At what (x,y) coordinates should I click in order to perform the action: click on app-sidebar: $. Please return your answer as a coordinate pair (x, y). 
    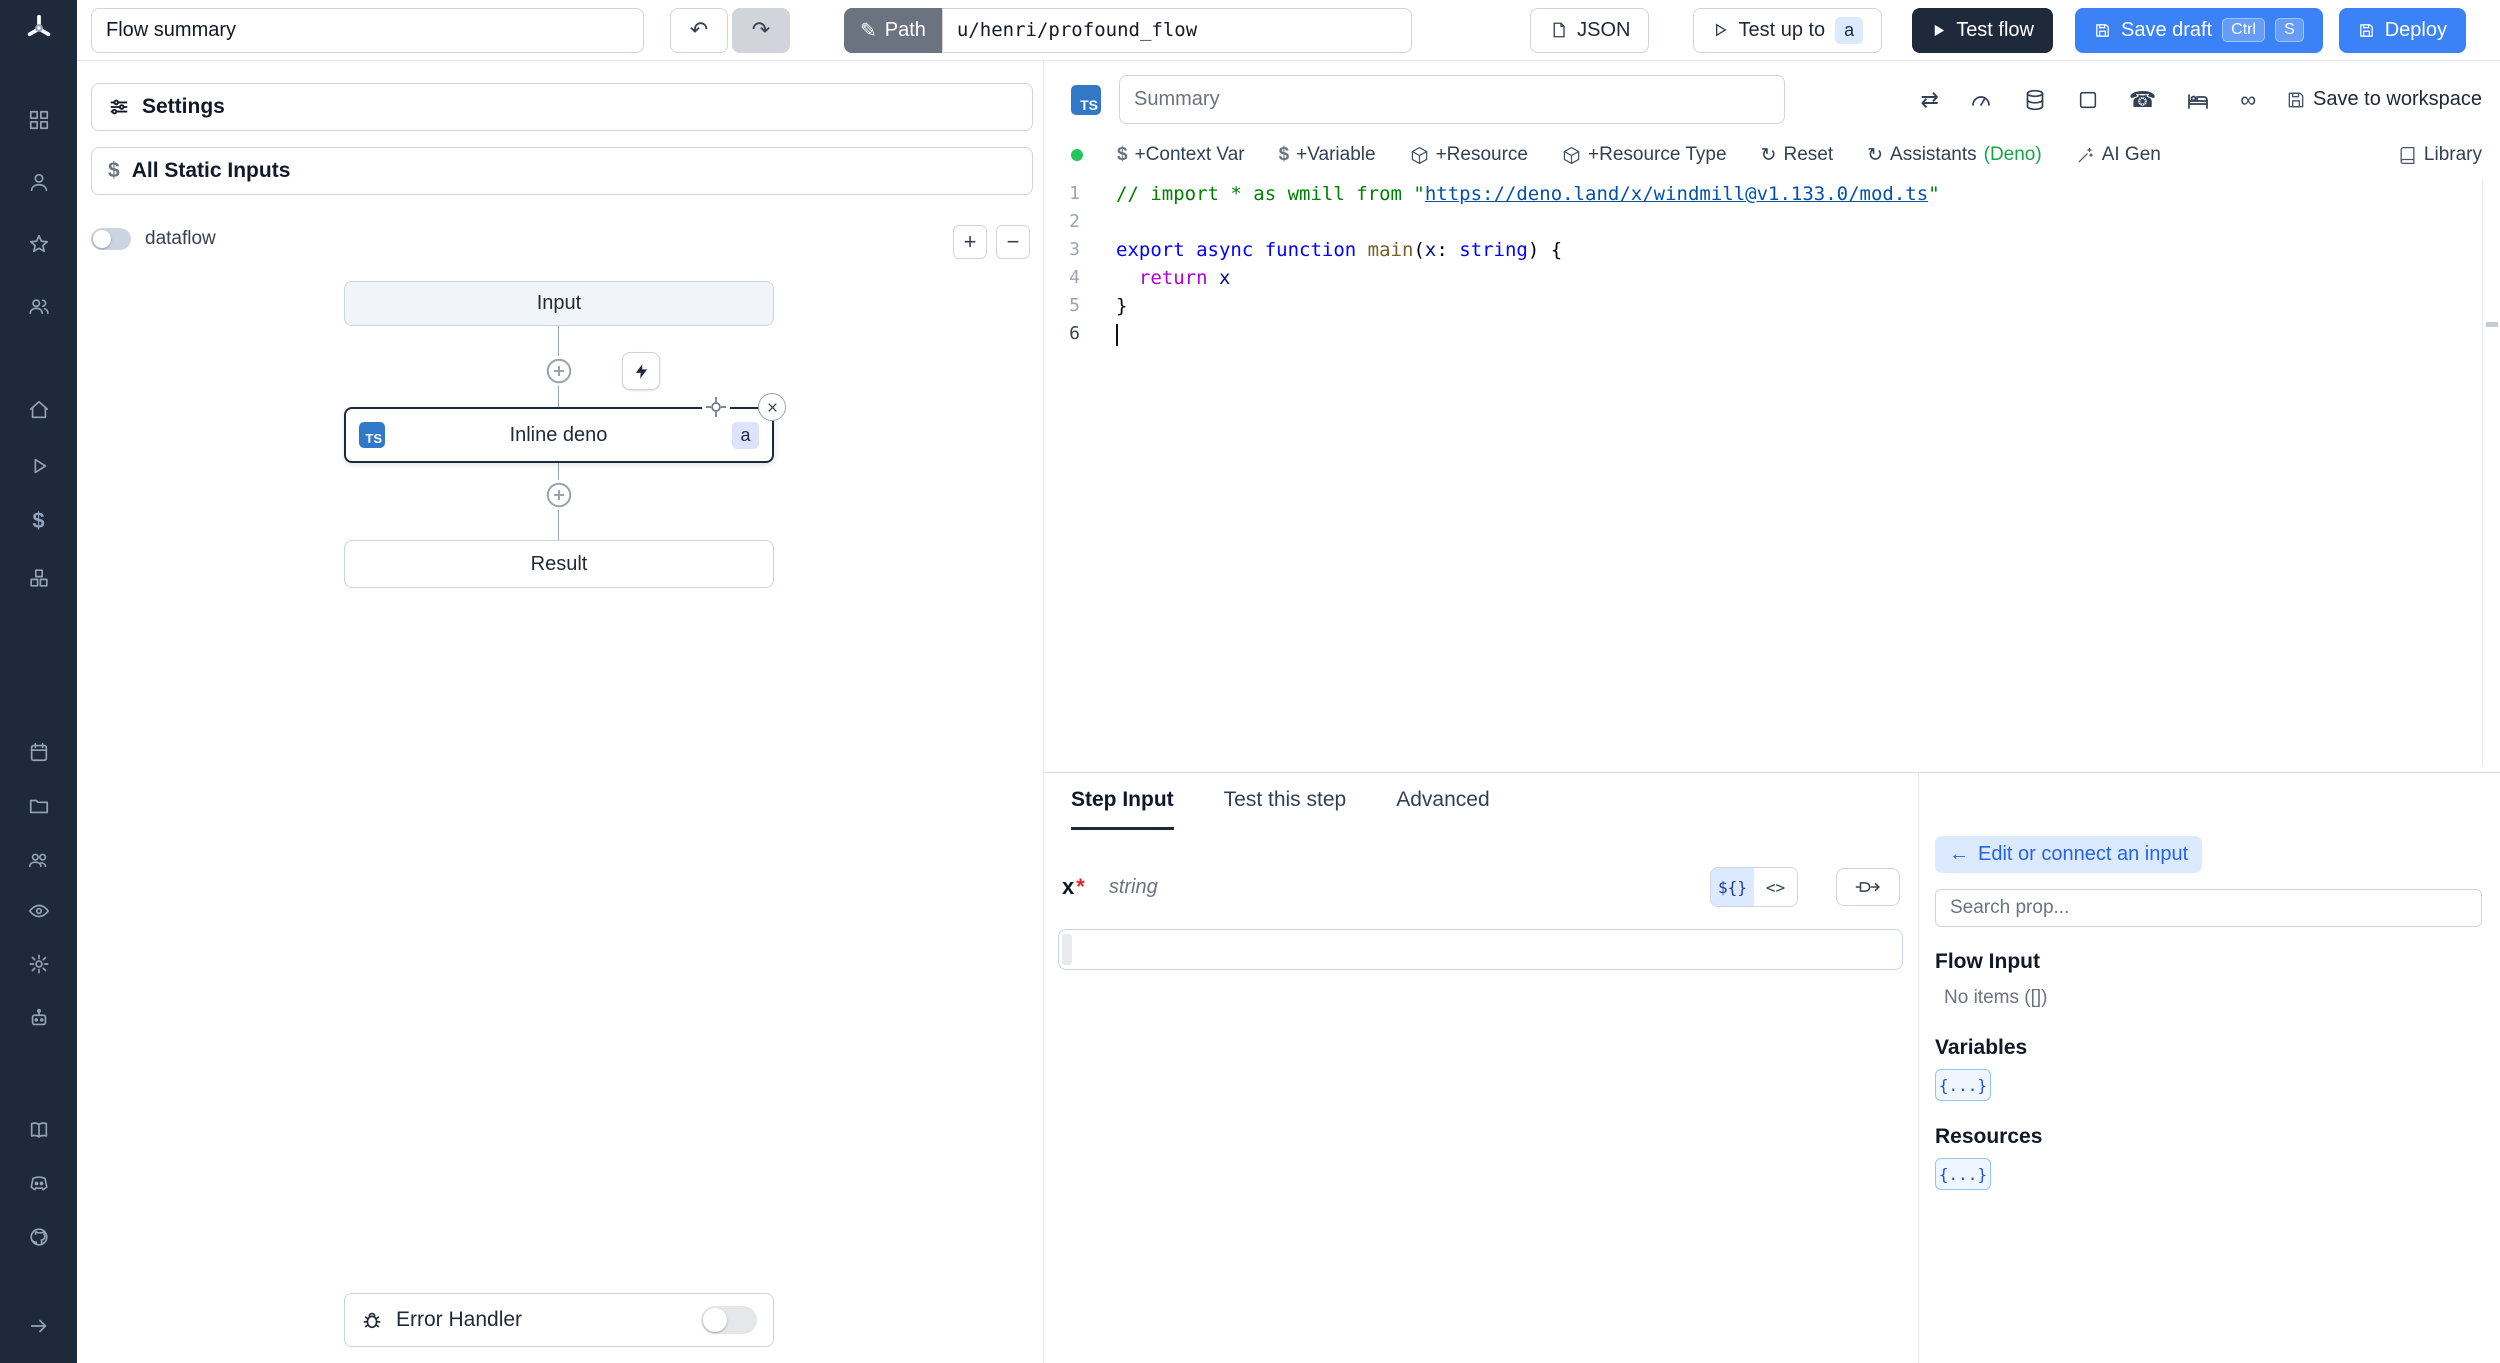
    Looking at the image, I should click on (38, 681).